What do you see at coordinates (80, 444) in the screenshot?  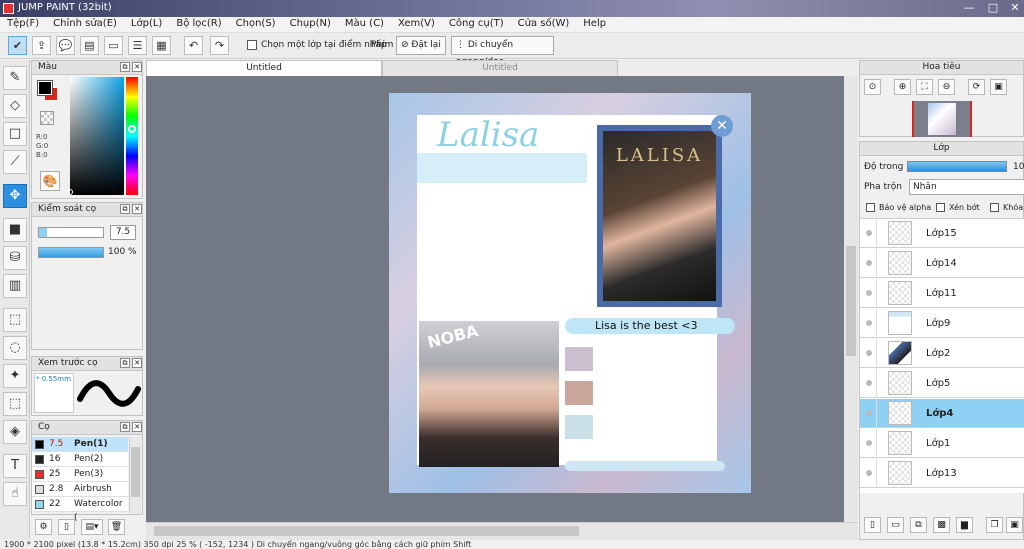 I see `brush-item: 7.5 Pen(1)` at bounding box center [80, 444].